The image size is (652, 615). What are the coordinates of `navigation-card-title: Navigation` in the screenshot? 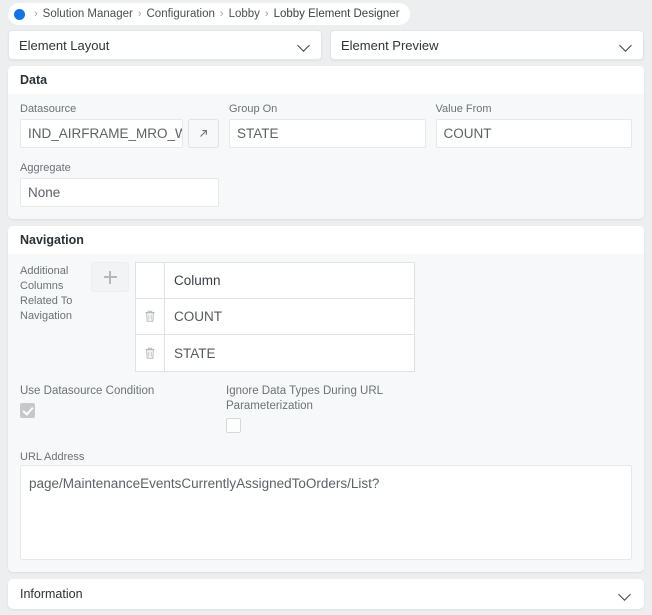 It's located at (52, 240).